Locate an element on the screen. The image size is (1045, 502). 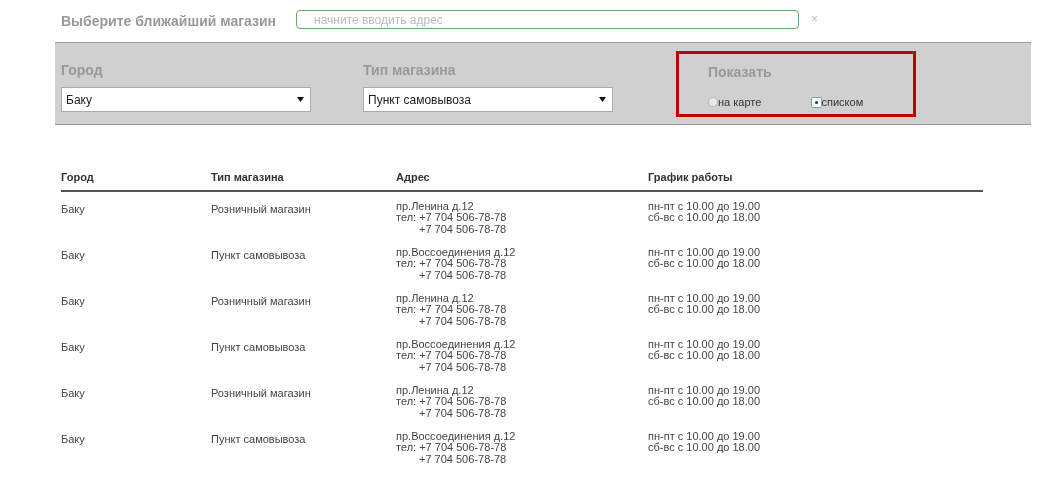
column-header: Адрес is located at coordinates (413, 177).